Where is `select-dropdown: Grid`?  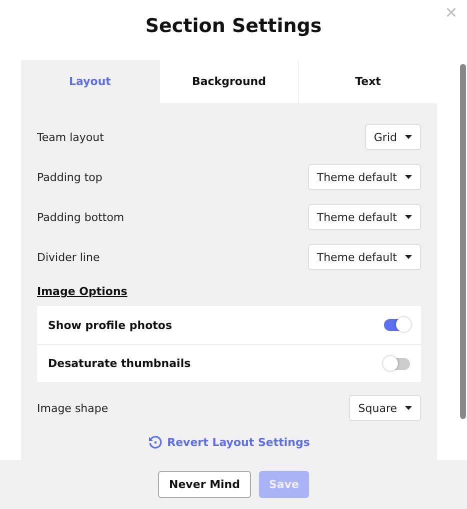
select-dropdown: Grid is located at coordinates (392, 137).